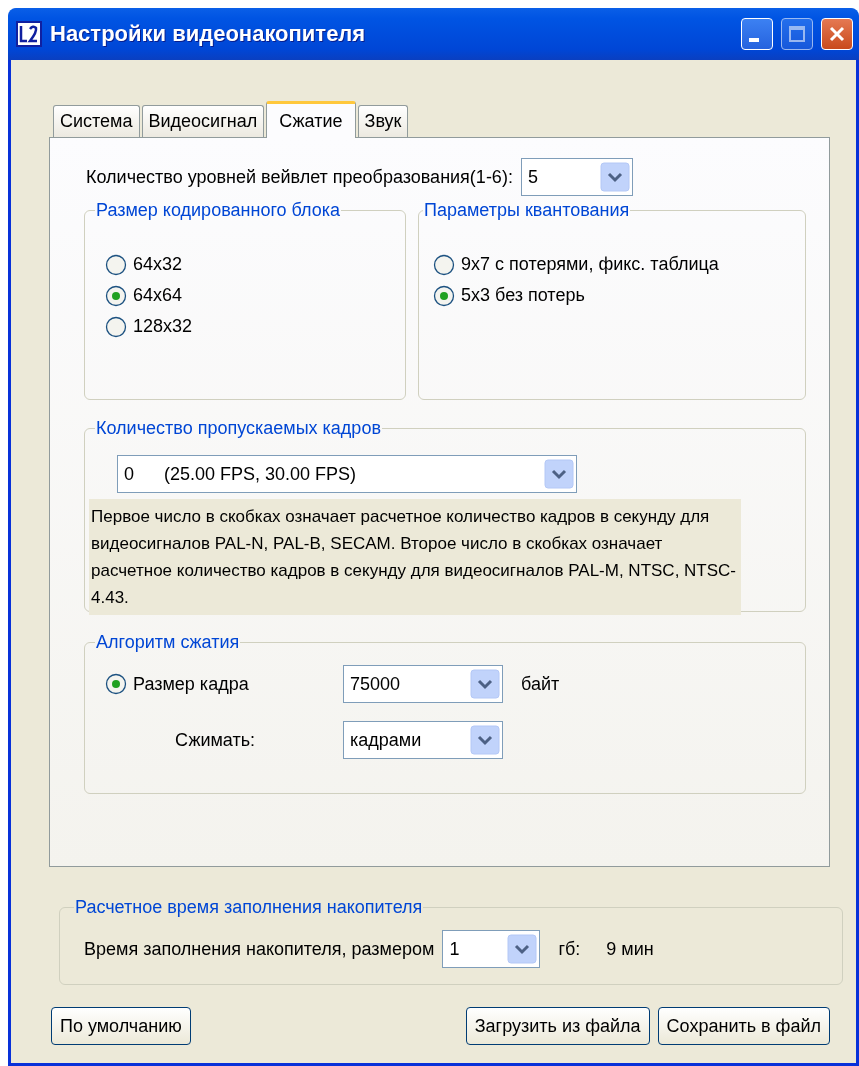 The width and height of the screenshot is (859, 1066). I want to click on app-icon, so click(29, 34).